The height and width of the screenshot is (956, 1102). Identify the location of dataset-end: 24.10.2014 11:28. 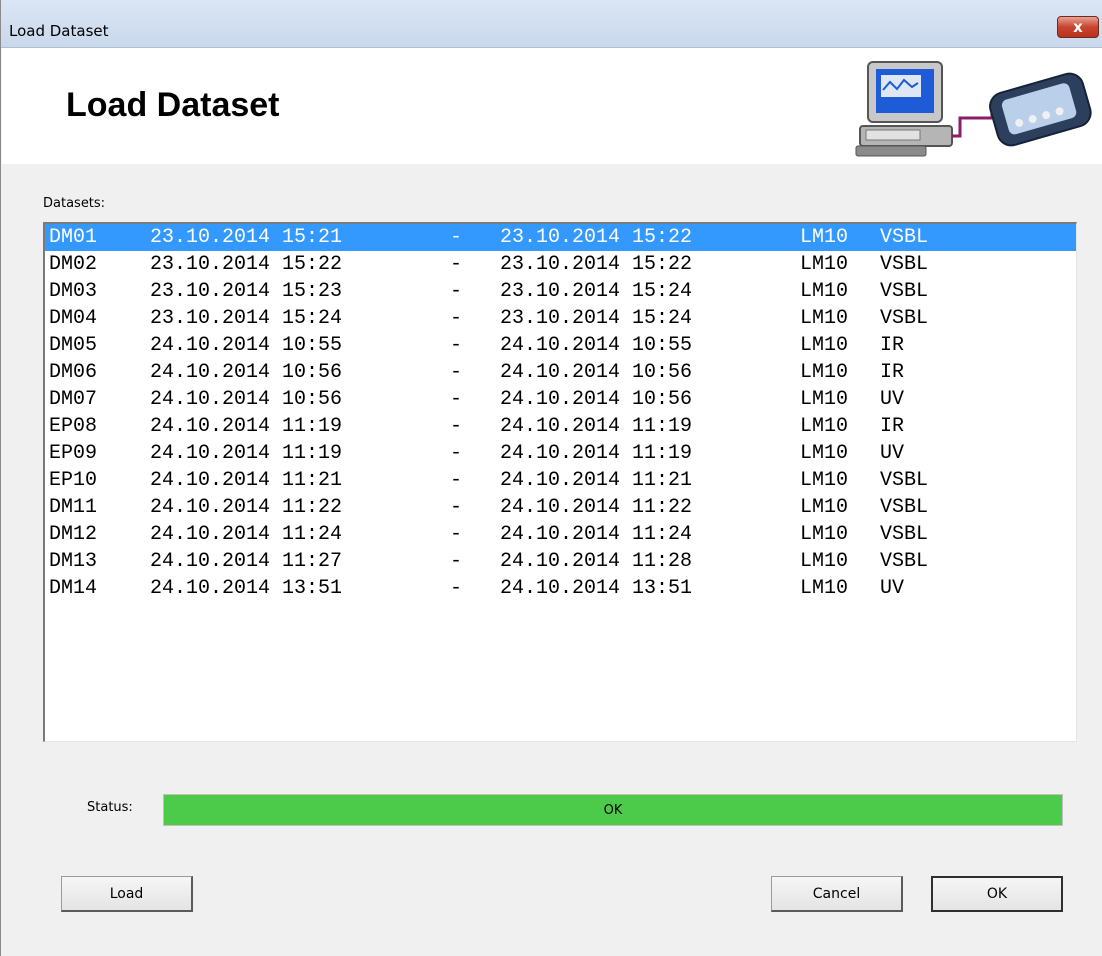
(596, 561).